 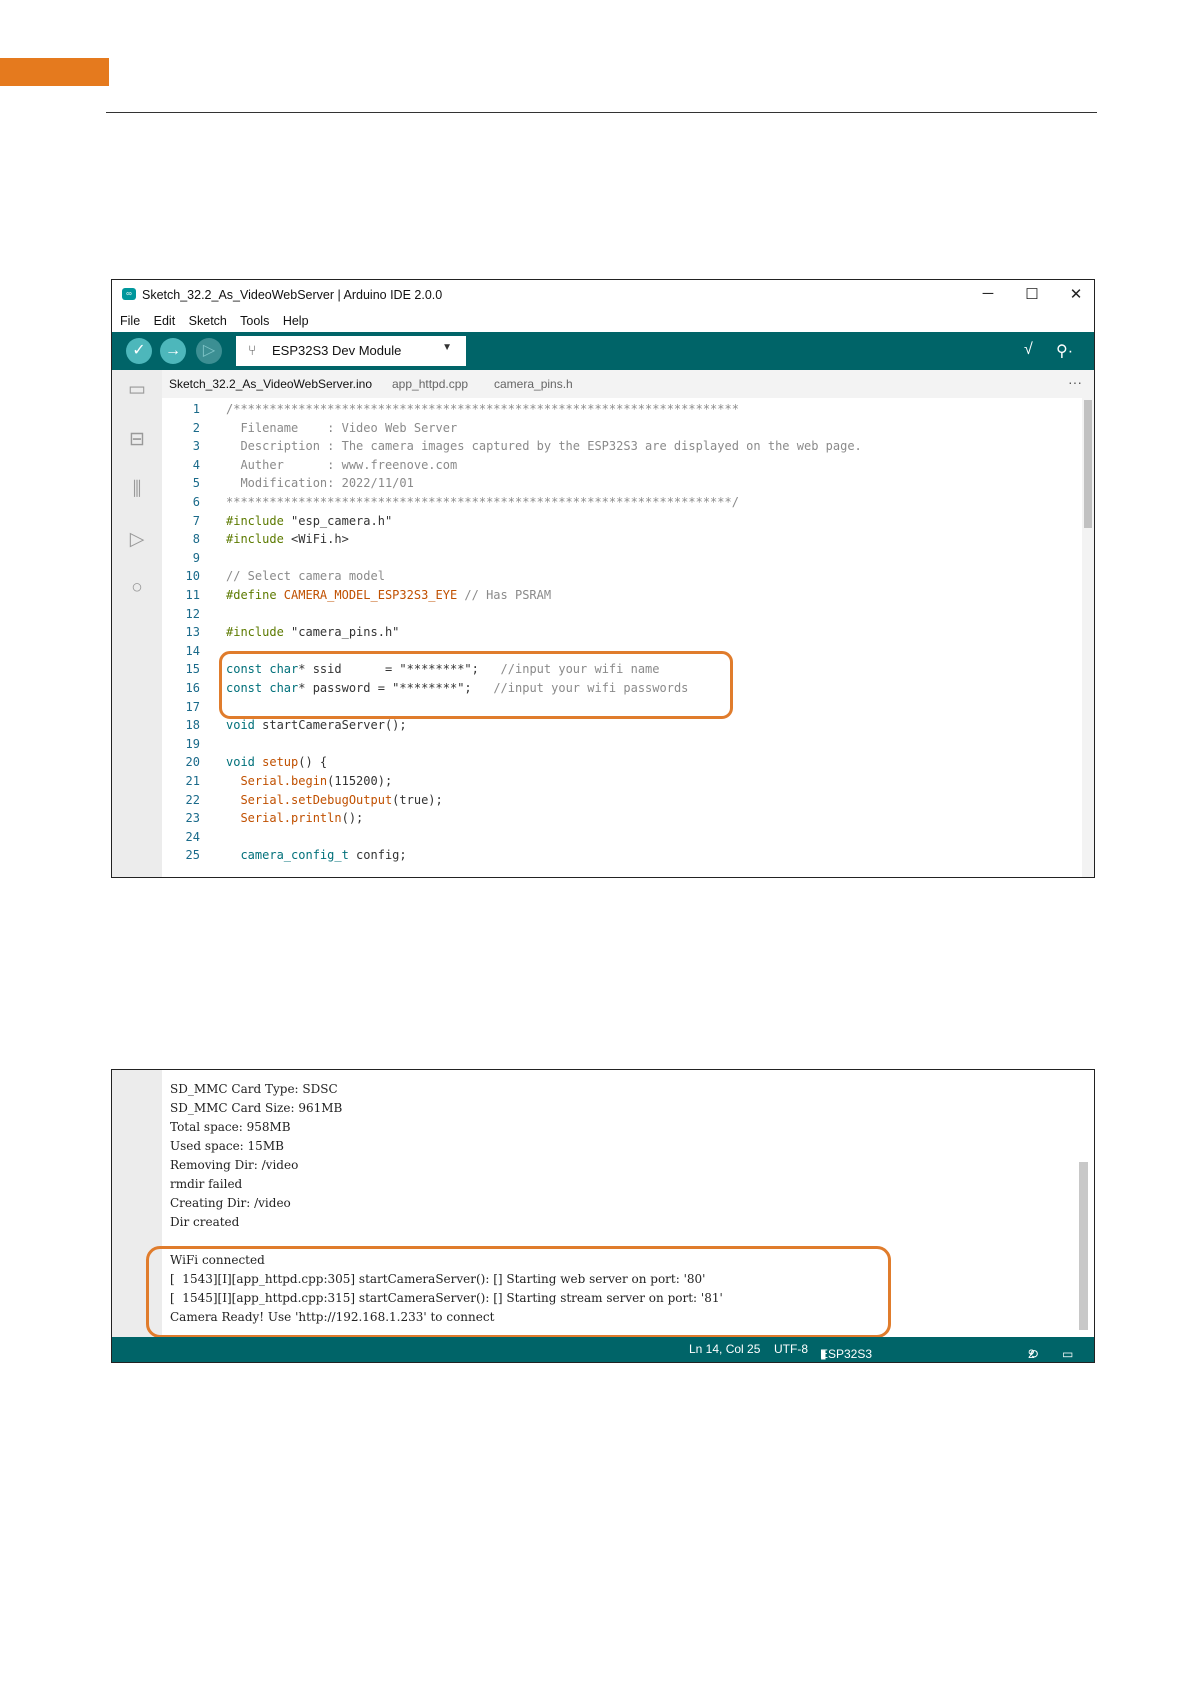 What do you see at coordinates (622, 523) in the screenshot?
I see `code-line: 7 #include "esp_camera.h"` at bounding box center [622, 523].